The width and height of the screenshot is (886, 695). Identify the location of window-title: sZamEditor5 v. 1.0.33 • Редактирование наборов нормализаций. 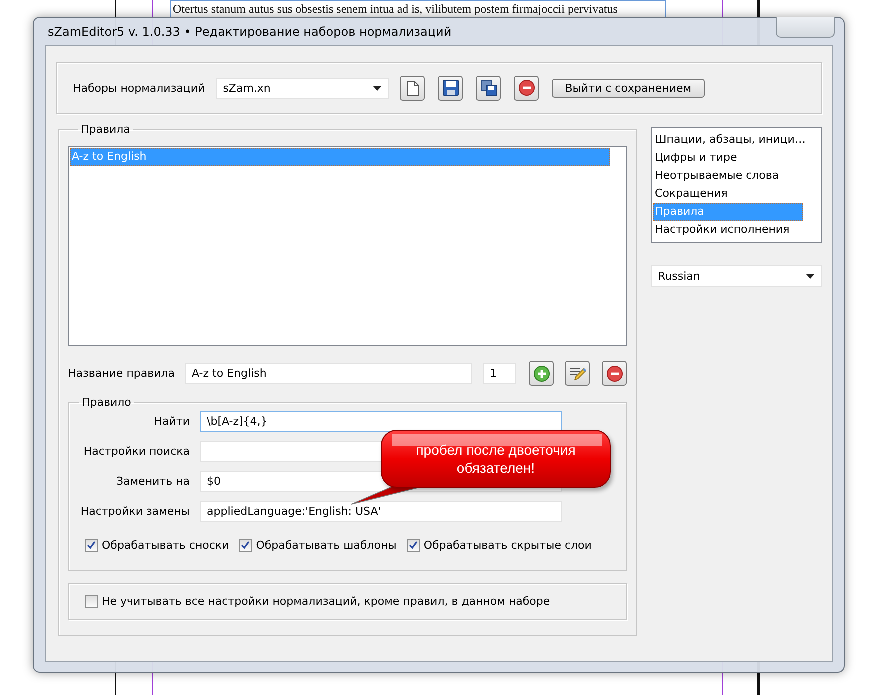
(250, 31).